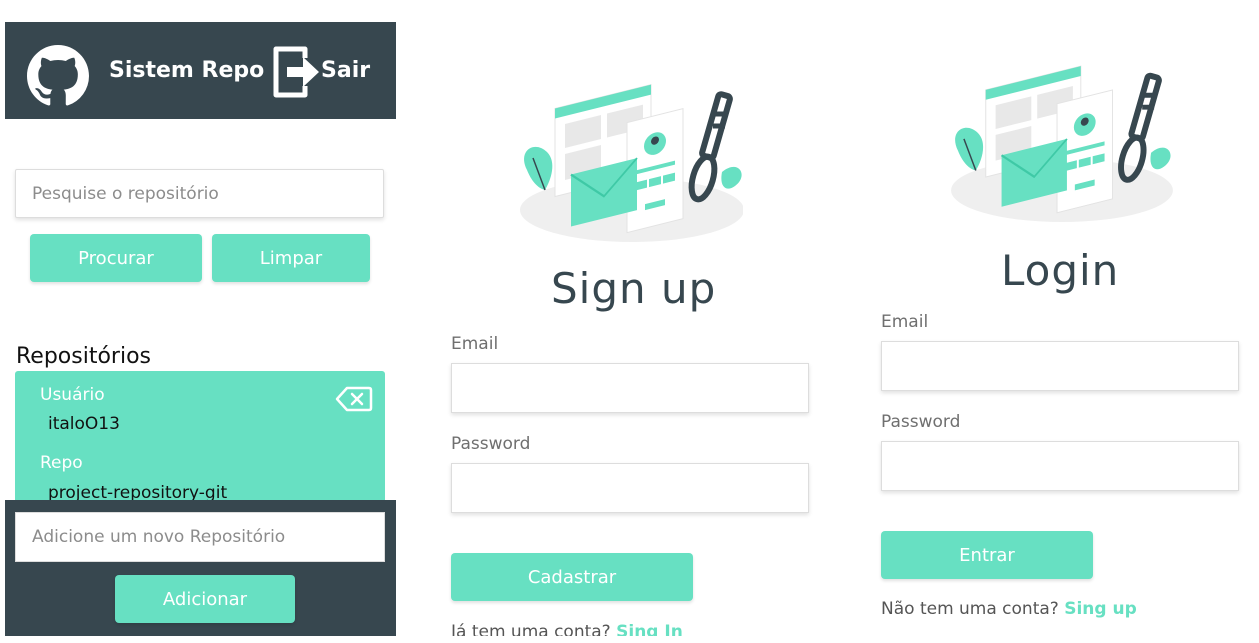  What do you see at coordinates (531, 629) in the screenshot?
I see `signup-footer-text: Já tem uma conta?` at bounding box center [531, 629].